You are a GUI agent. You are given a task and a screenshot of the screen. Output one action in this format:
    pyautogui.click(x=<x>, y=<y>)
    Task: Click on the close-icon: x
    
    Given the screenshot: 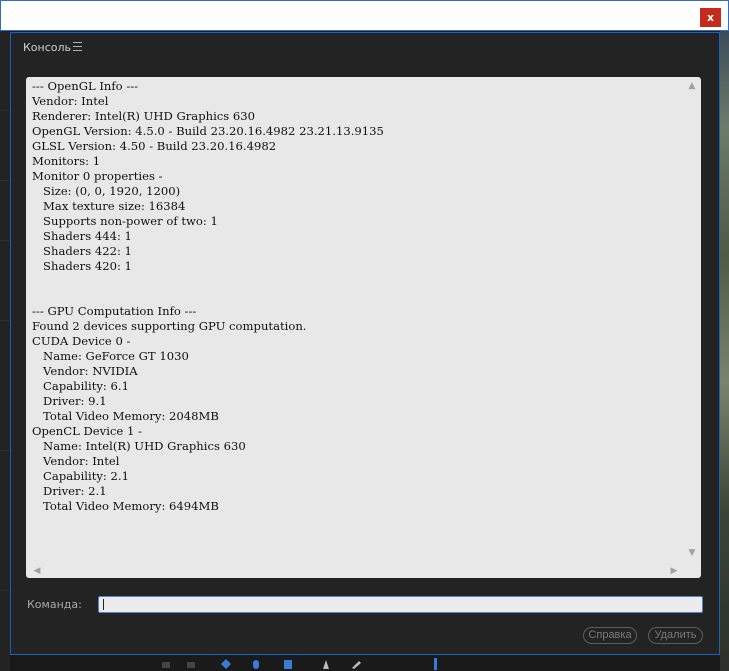 What is the action you would take?
    pyautogui.click(x=710, y=17)
    